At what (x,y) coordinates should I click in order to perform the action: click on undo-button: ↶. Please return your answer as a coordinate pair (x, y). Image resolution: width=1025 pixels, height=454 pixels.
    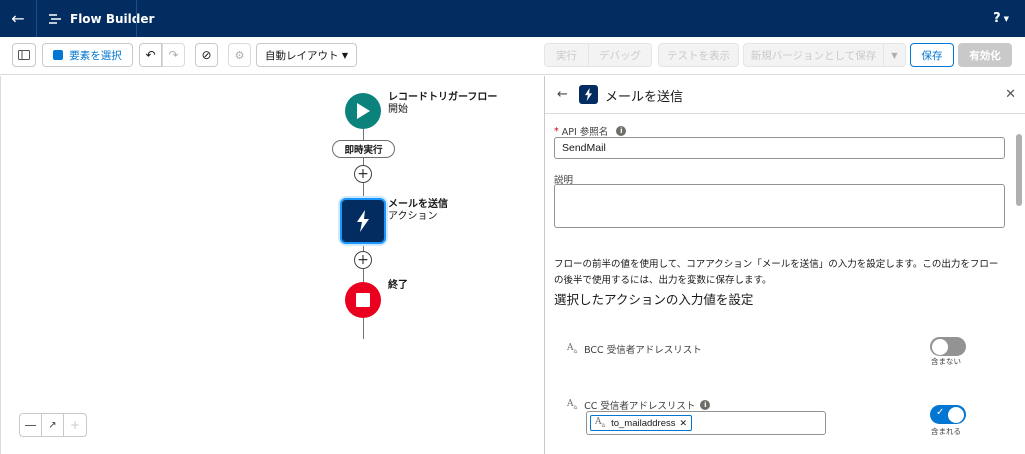
    Looking at the image, I should click on (150, 55).